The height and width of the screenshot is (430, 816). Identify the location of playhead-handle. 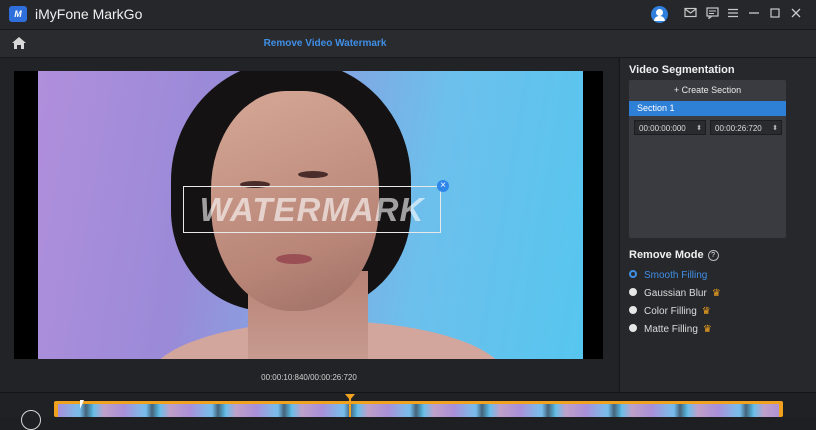
(350, 405).